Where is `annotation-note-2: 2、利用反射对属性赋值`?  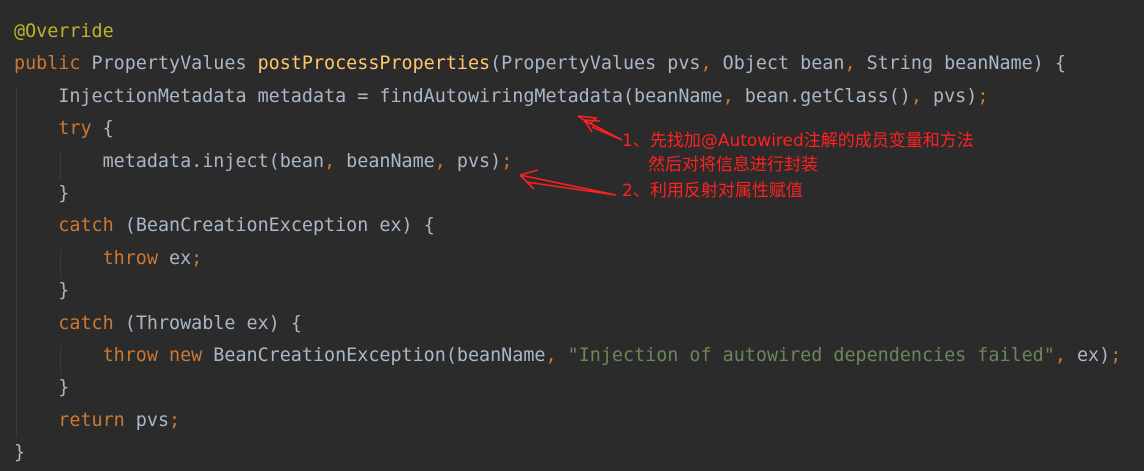 annotation-note-2: 2、利用反射对属性赋值 is located at coordinates (712, 191).